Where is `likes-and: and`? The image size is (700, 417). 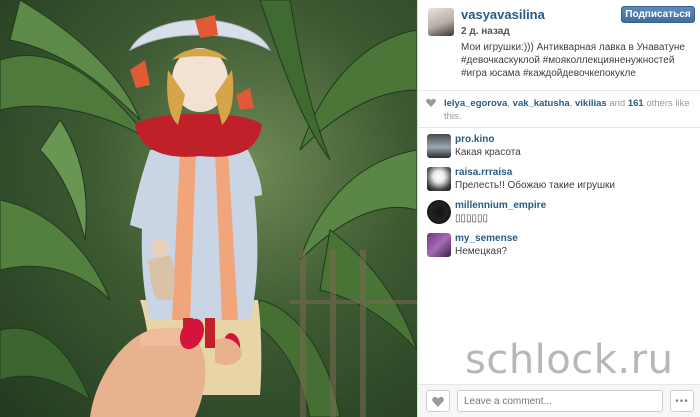
likes-and: and is located at coordinates (617, 103).